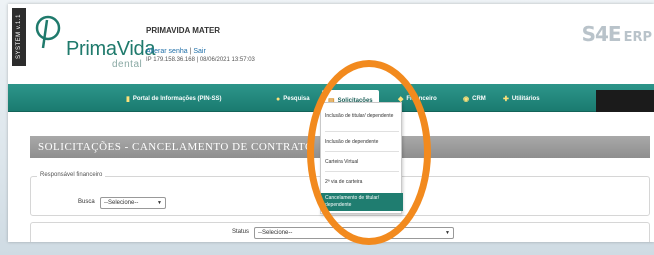 Image resolution: width=654 pixels, height=255 pixels. What do you see at coordinates (241, 232) in the screenshot?
I see `status-label: Status` at bounding box center [241, 232].